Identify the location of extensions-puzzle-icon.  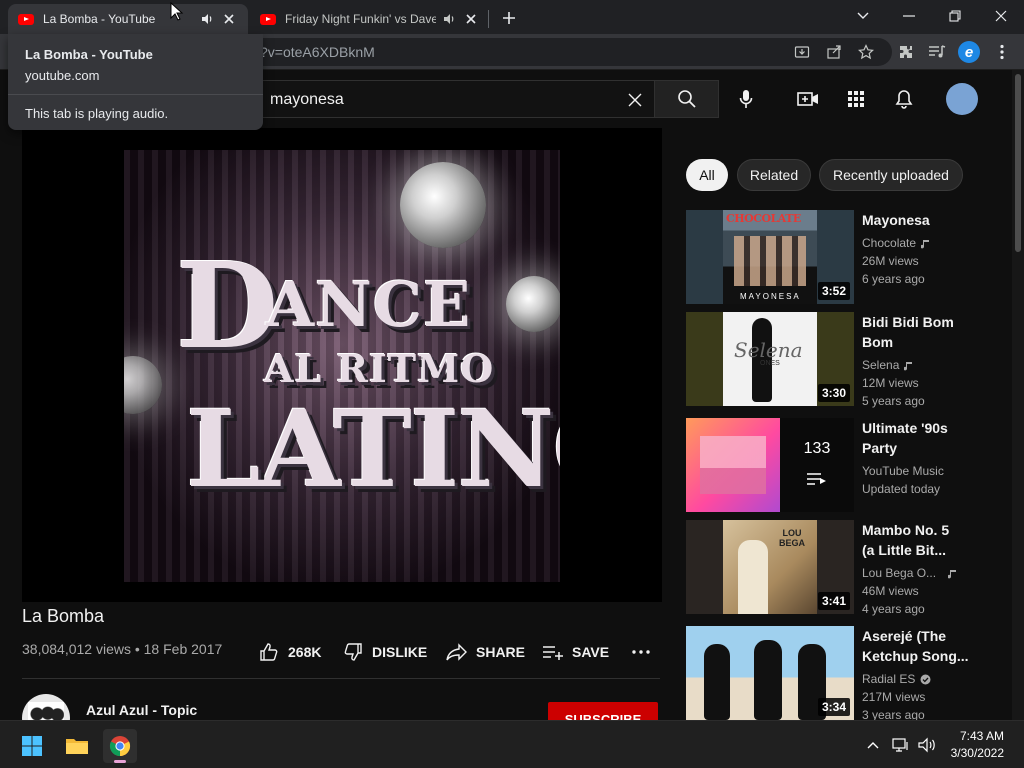
(906, 52).